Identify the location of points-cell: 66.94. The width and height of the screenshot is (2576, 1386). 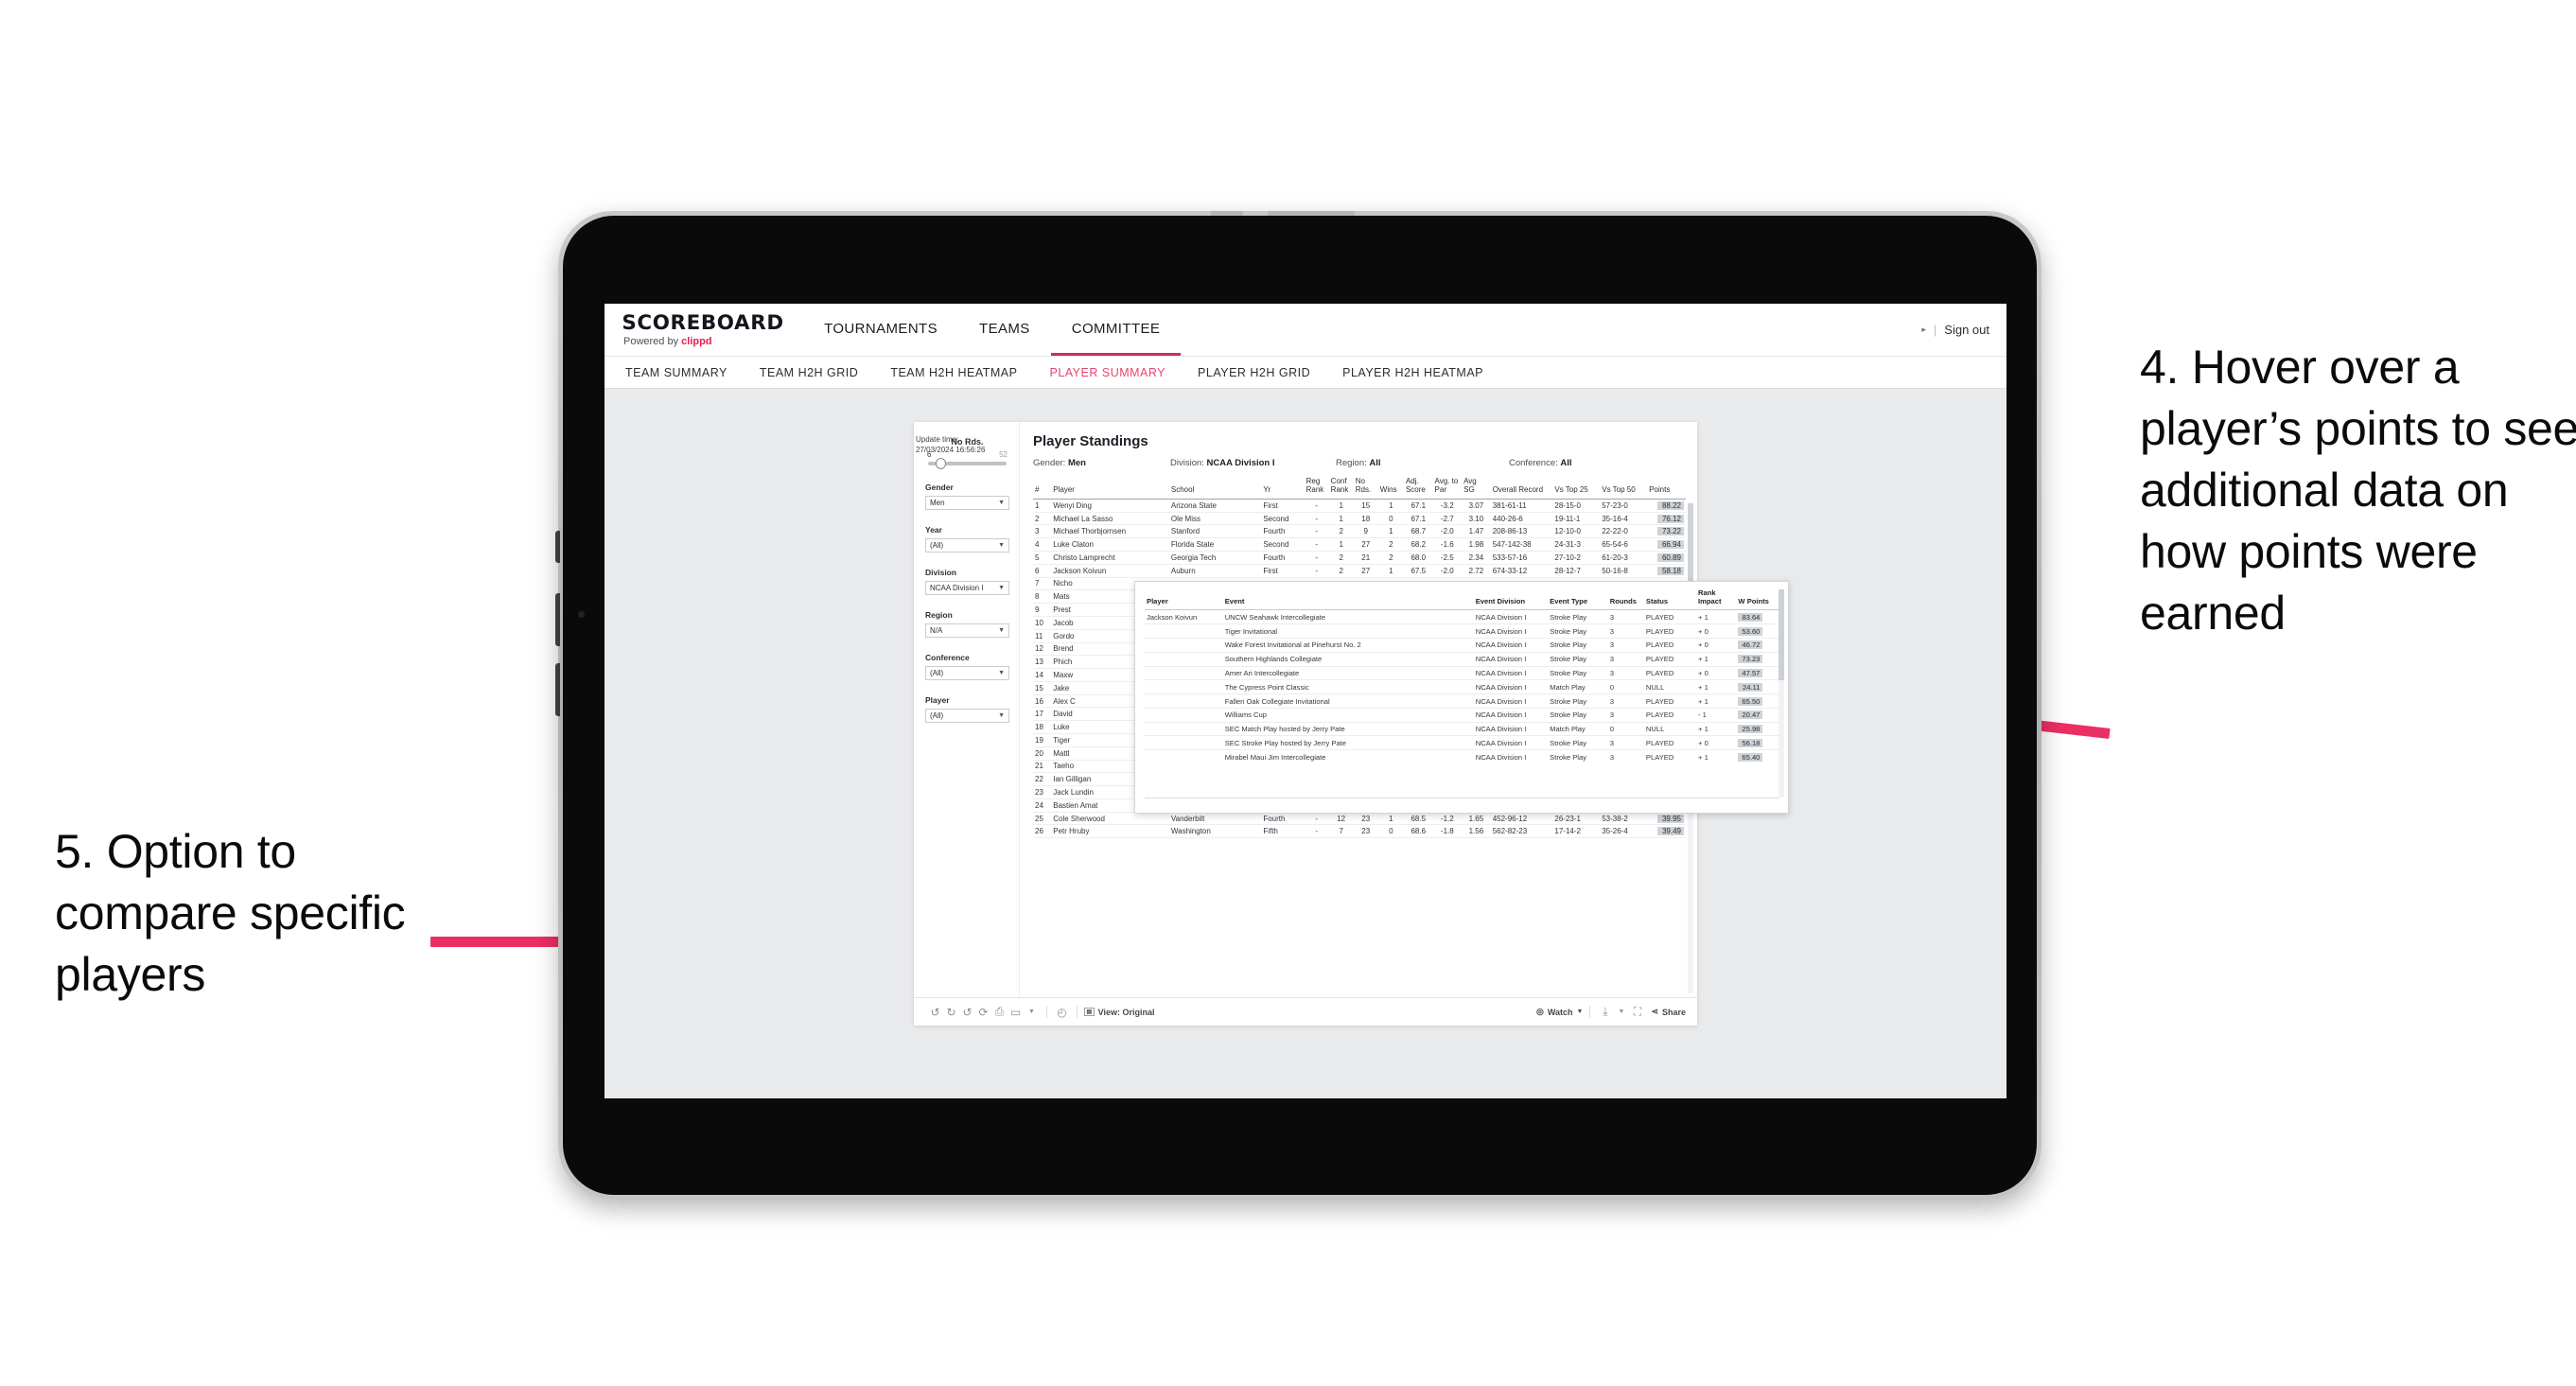
(1666, 545).